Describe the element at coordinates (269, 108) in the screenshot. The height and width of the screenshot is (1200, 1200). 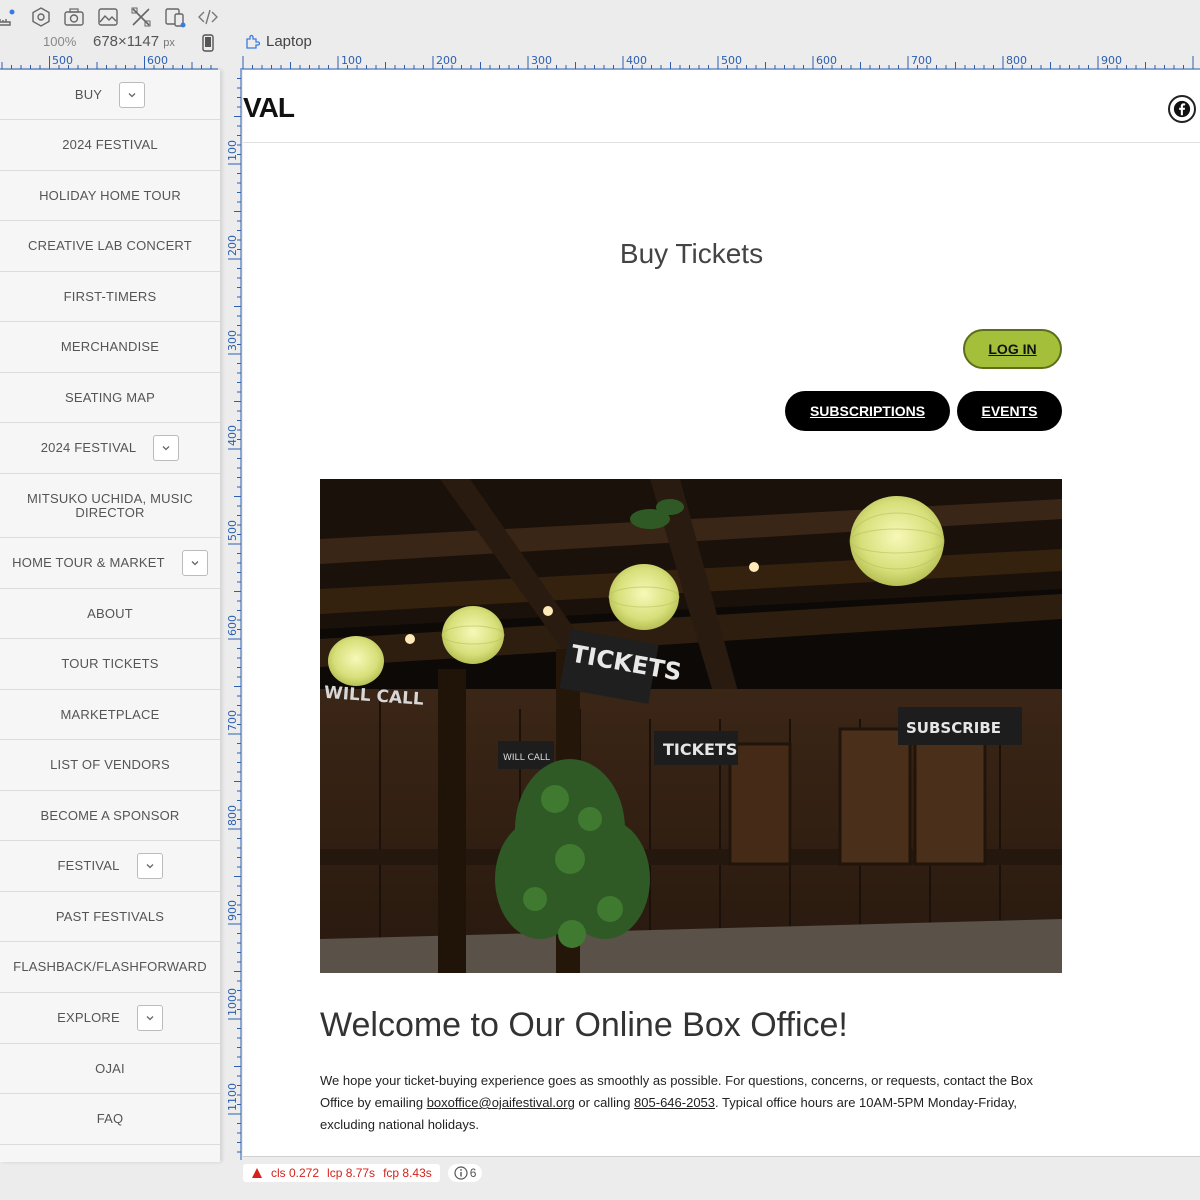
I see `site-logo: VAL` at that location.